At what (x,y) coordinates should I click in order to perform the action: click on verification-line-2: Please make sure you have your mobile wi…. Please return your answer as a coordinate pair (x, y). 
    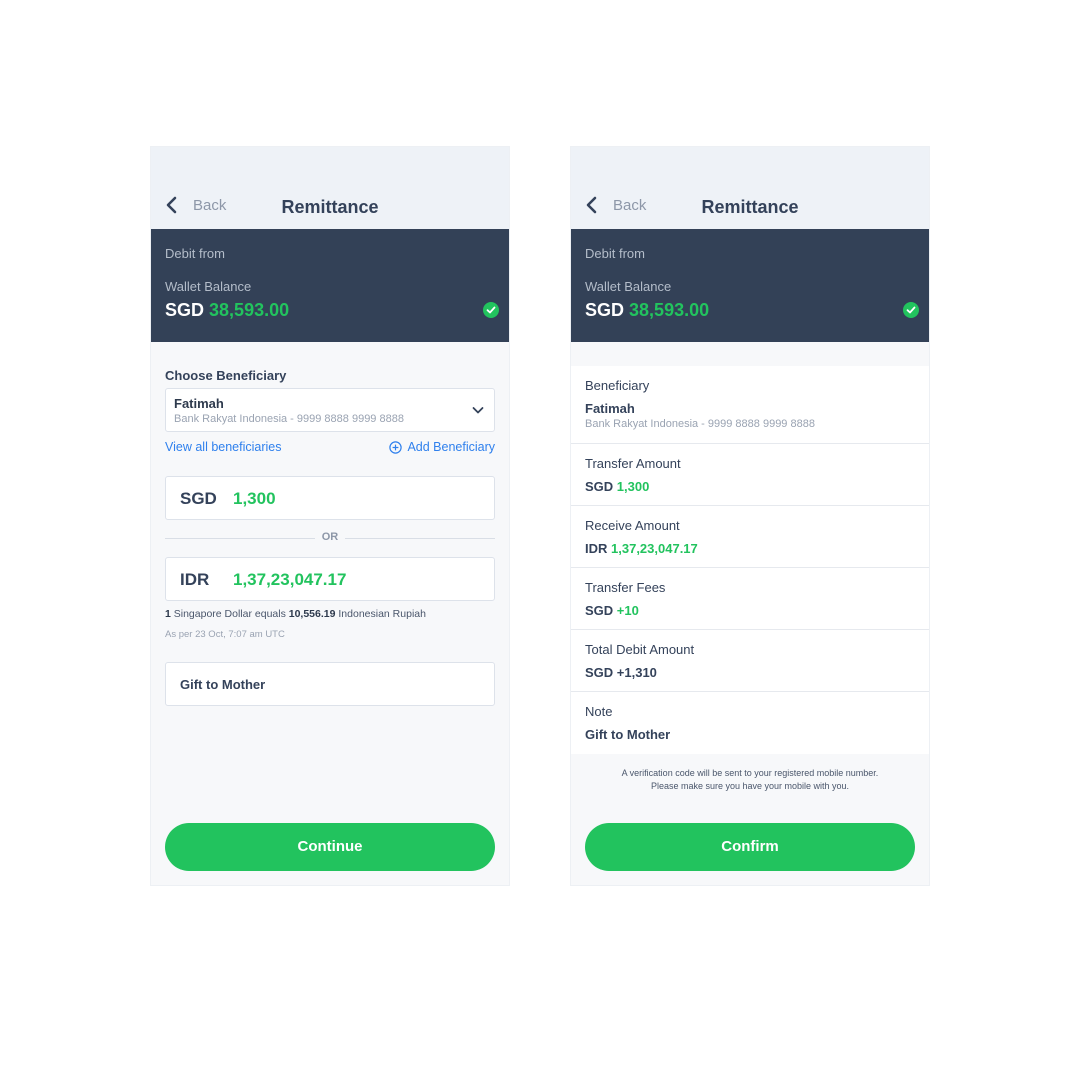
    Looking at the image, I should click on (750, 786).